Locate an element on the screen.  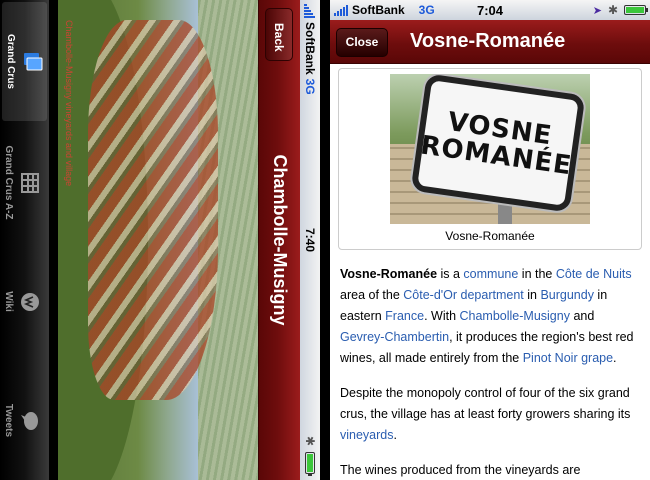
tab-label: Grand Crus A-Z is located at coordinates (8, 182).